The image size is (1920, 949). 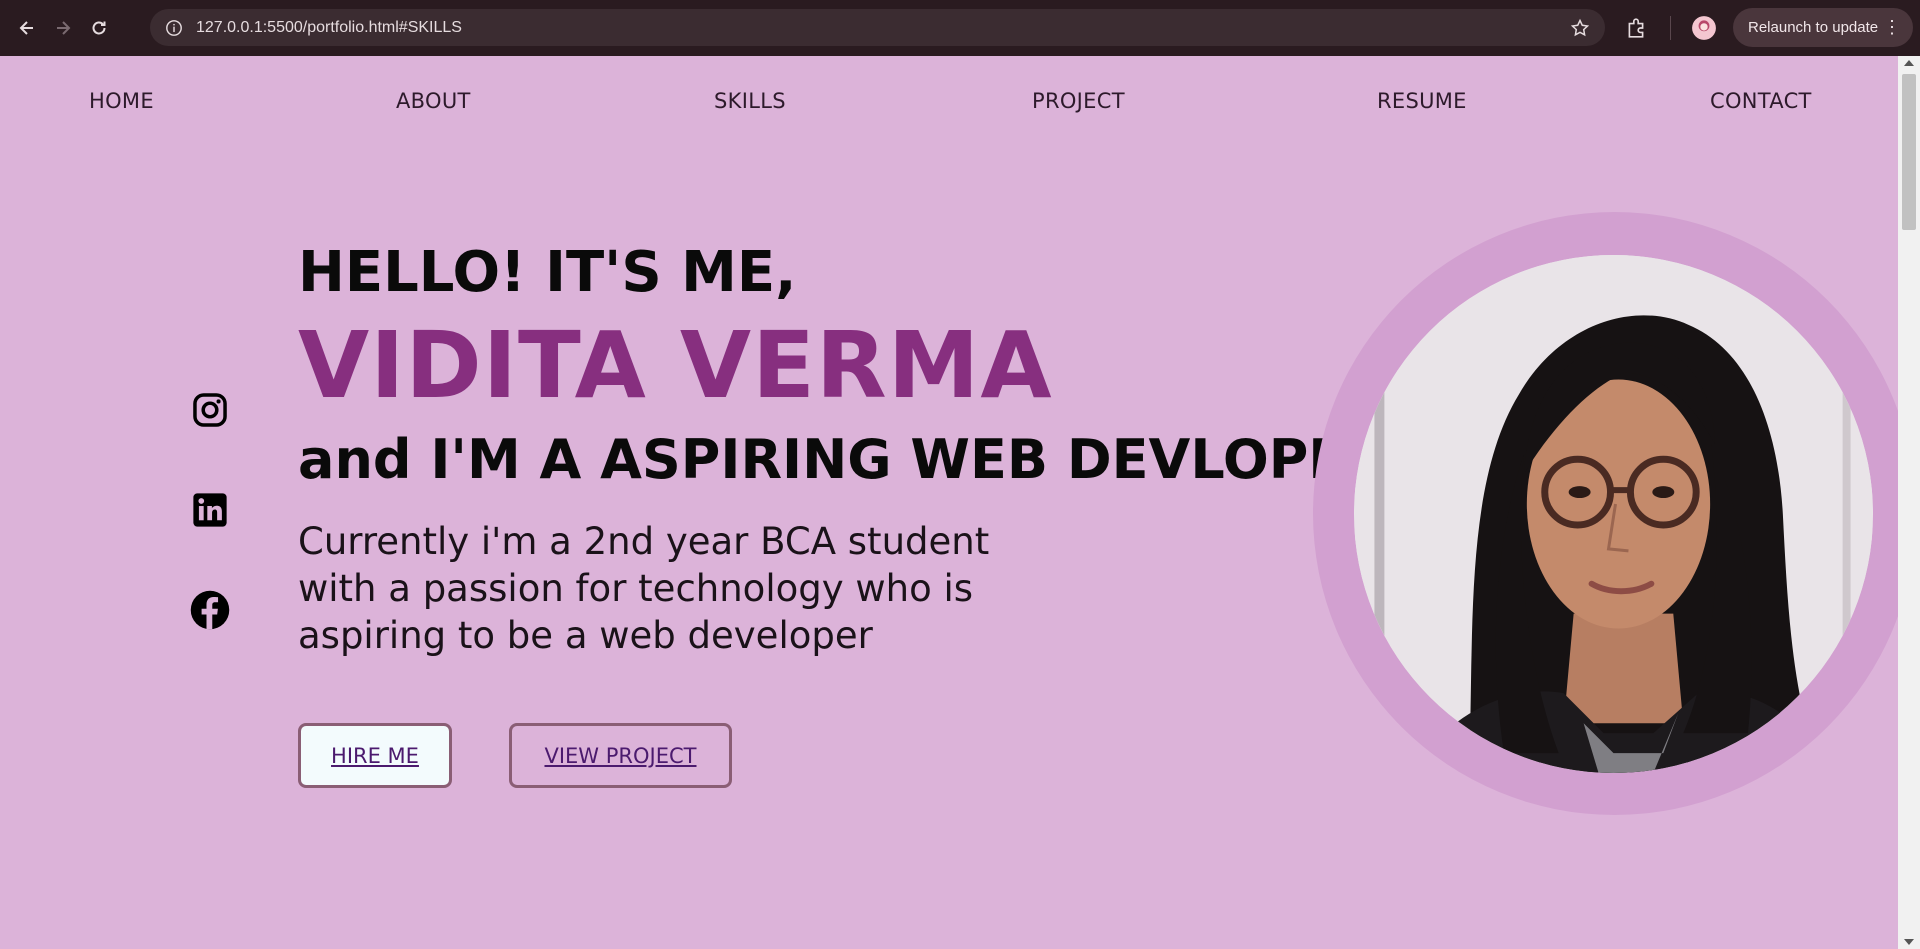 I want to click on reload-icon, so click(x=99, y=28).